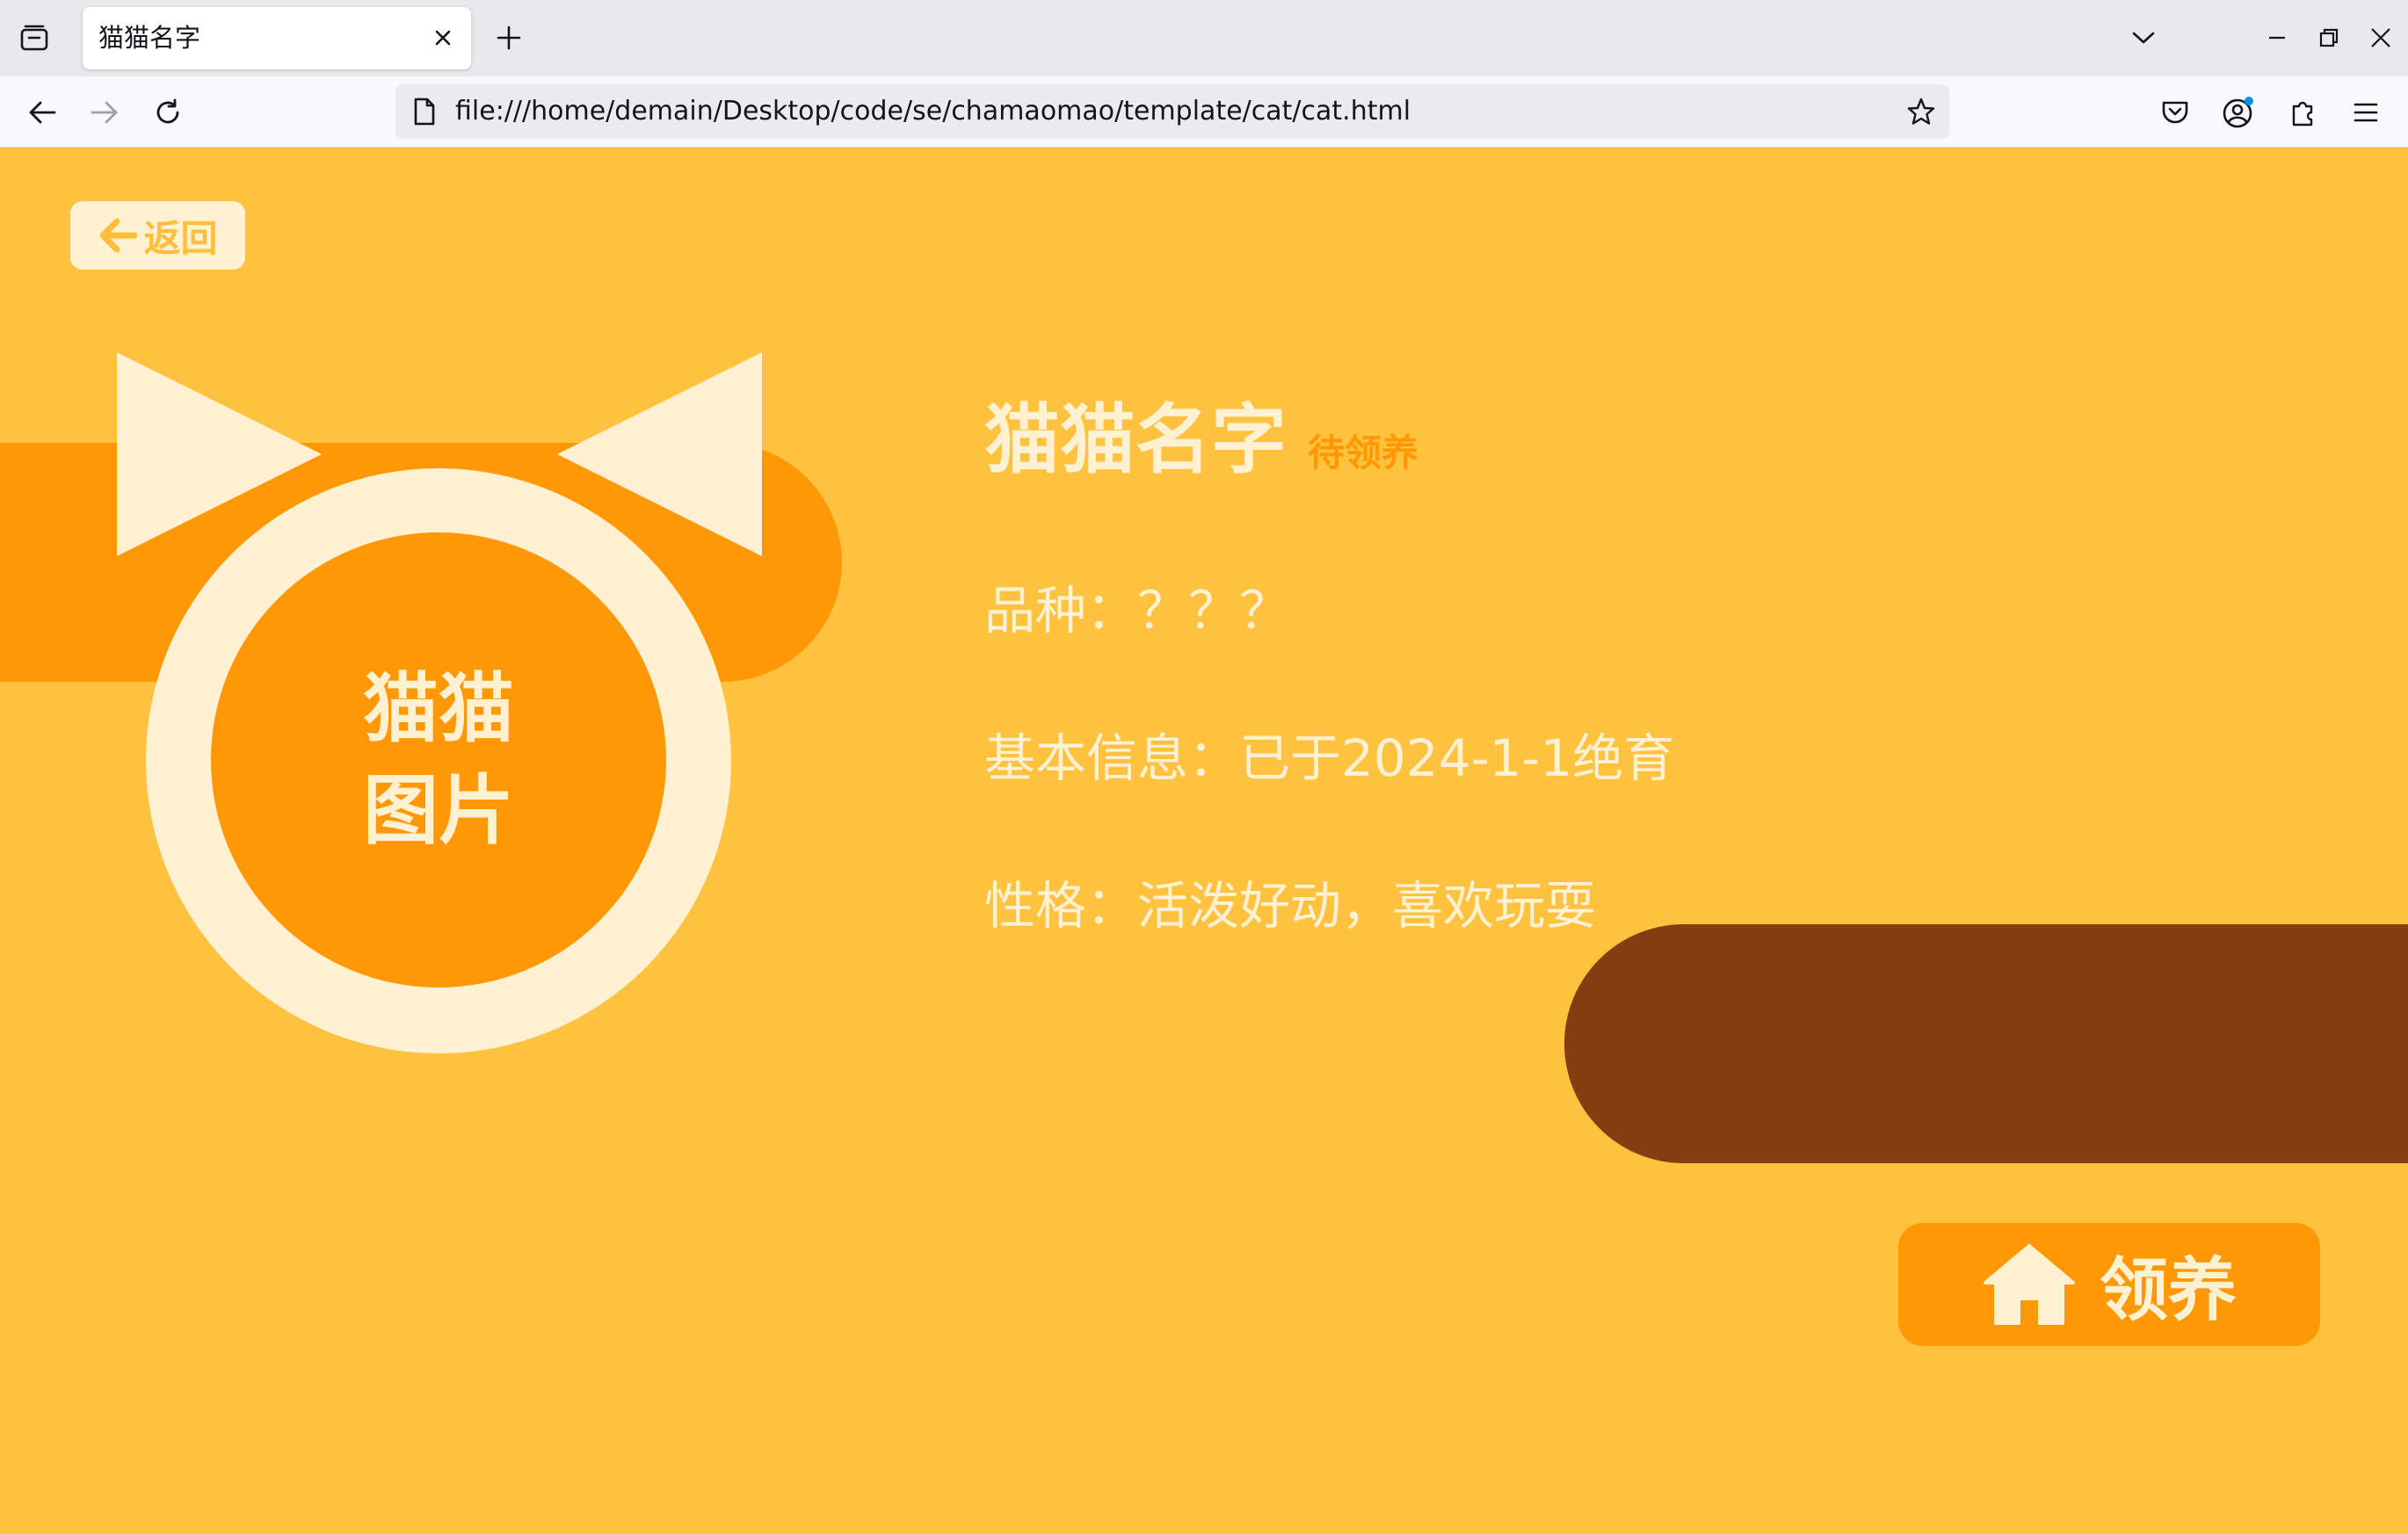  I want to click on minimize-icon, so click(2277, 37).